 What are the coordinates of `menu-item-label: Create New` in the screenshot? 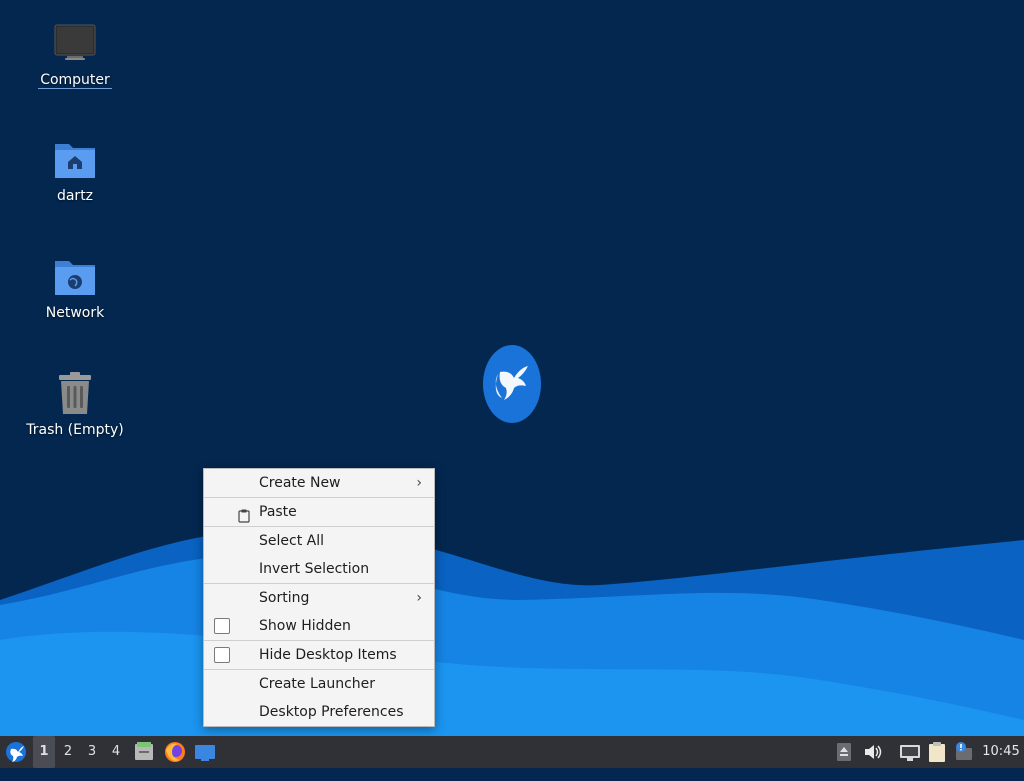 It's located at (300, 483).